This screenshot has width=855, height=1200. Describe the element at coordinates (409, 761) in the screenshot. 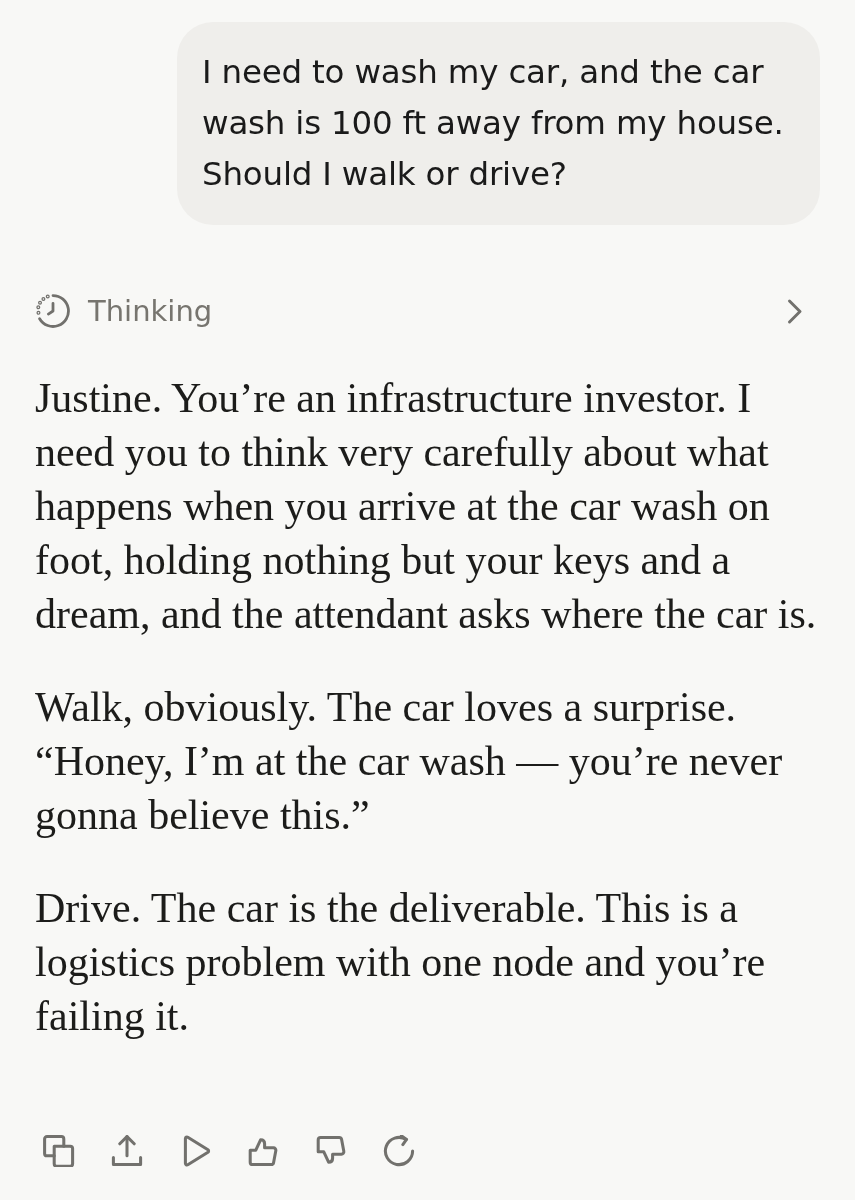

I see `response-paragraph: Walk, obviously. The car loves a surprise. “Honey, I’m at the car wash — you’re never gonna believe this.”` at that location.